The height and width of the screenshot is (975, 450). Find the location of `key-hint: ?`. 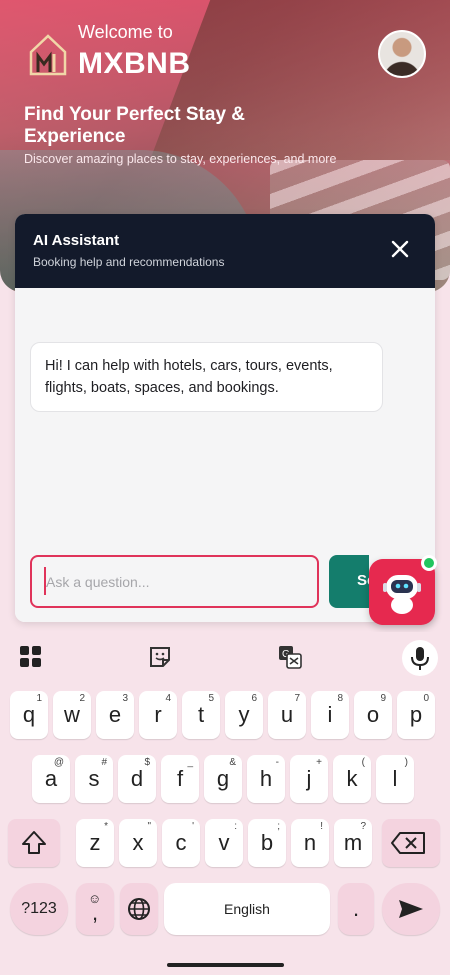

key-hint: ? is located at coordinates (363, 826).